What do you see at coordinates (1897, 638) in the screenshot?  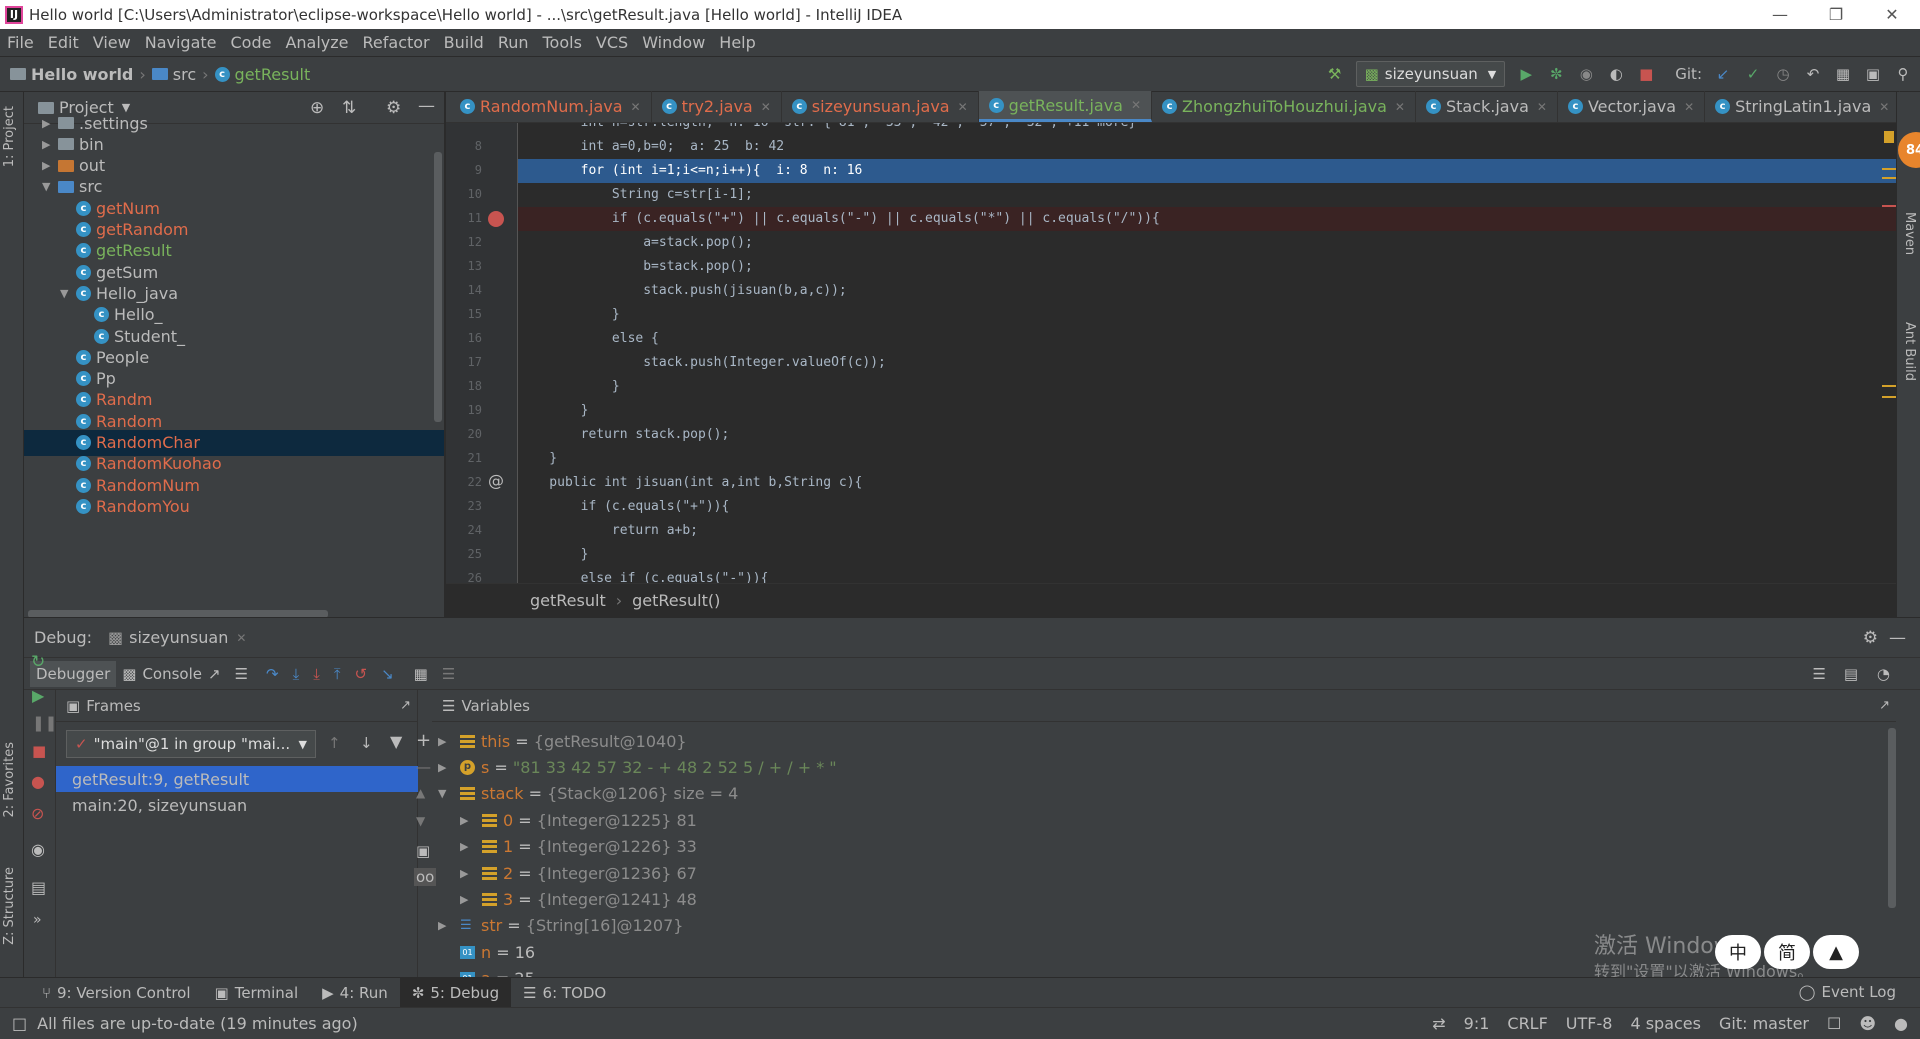 I see `hide-panel-icon: —` at bounding box center [1897, 638].